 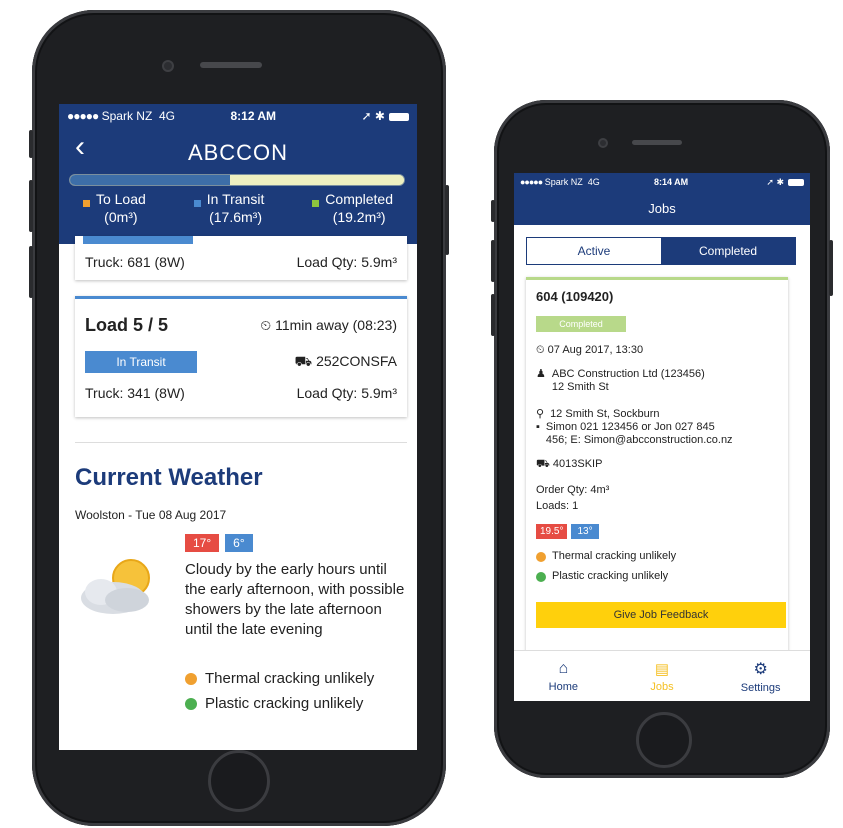 What do you see at coordinates (760, 669) in the screenshot?
I see `settings-gears-icon: ⚙` at bounding box center [760, 669].